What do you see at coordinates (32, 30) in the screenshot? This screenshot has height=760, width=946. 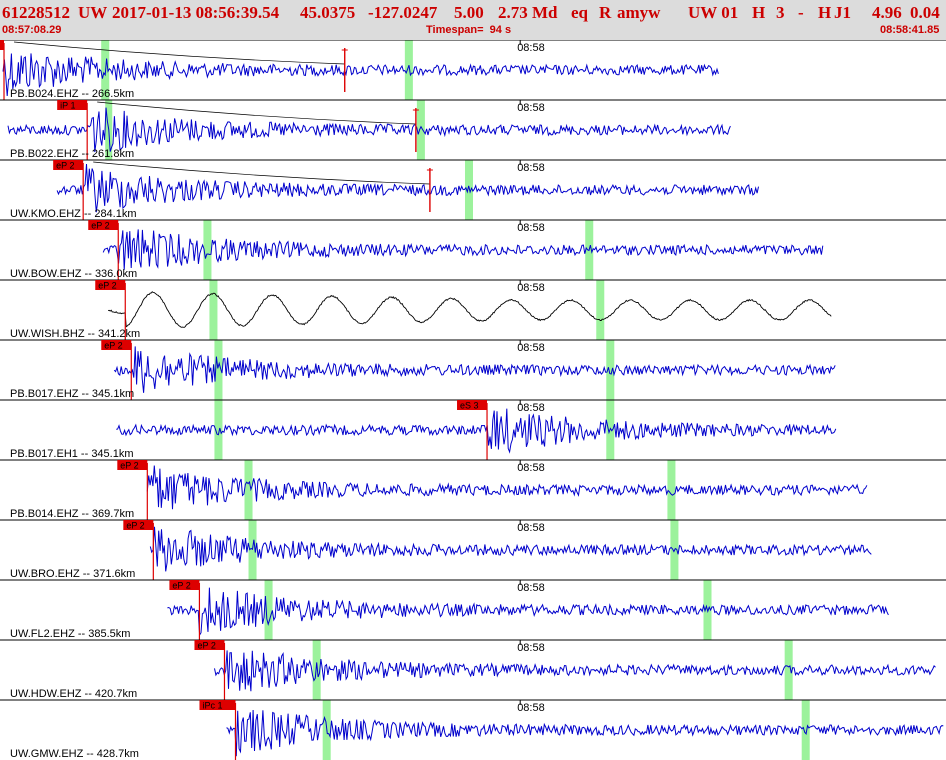 I see `window-start-time: 08:57:08.29` at bounding box center [32, 30].